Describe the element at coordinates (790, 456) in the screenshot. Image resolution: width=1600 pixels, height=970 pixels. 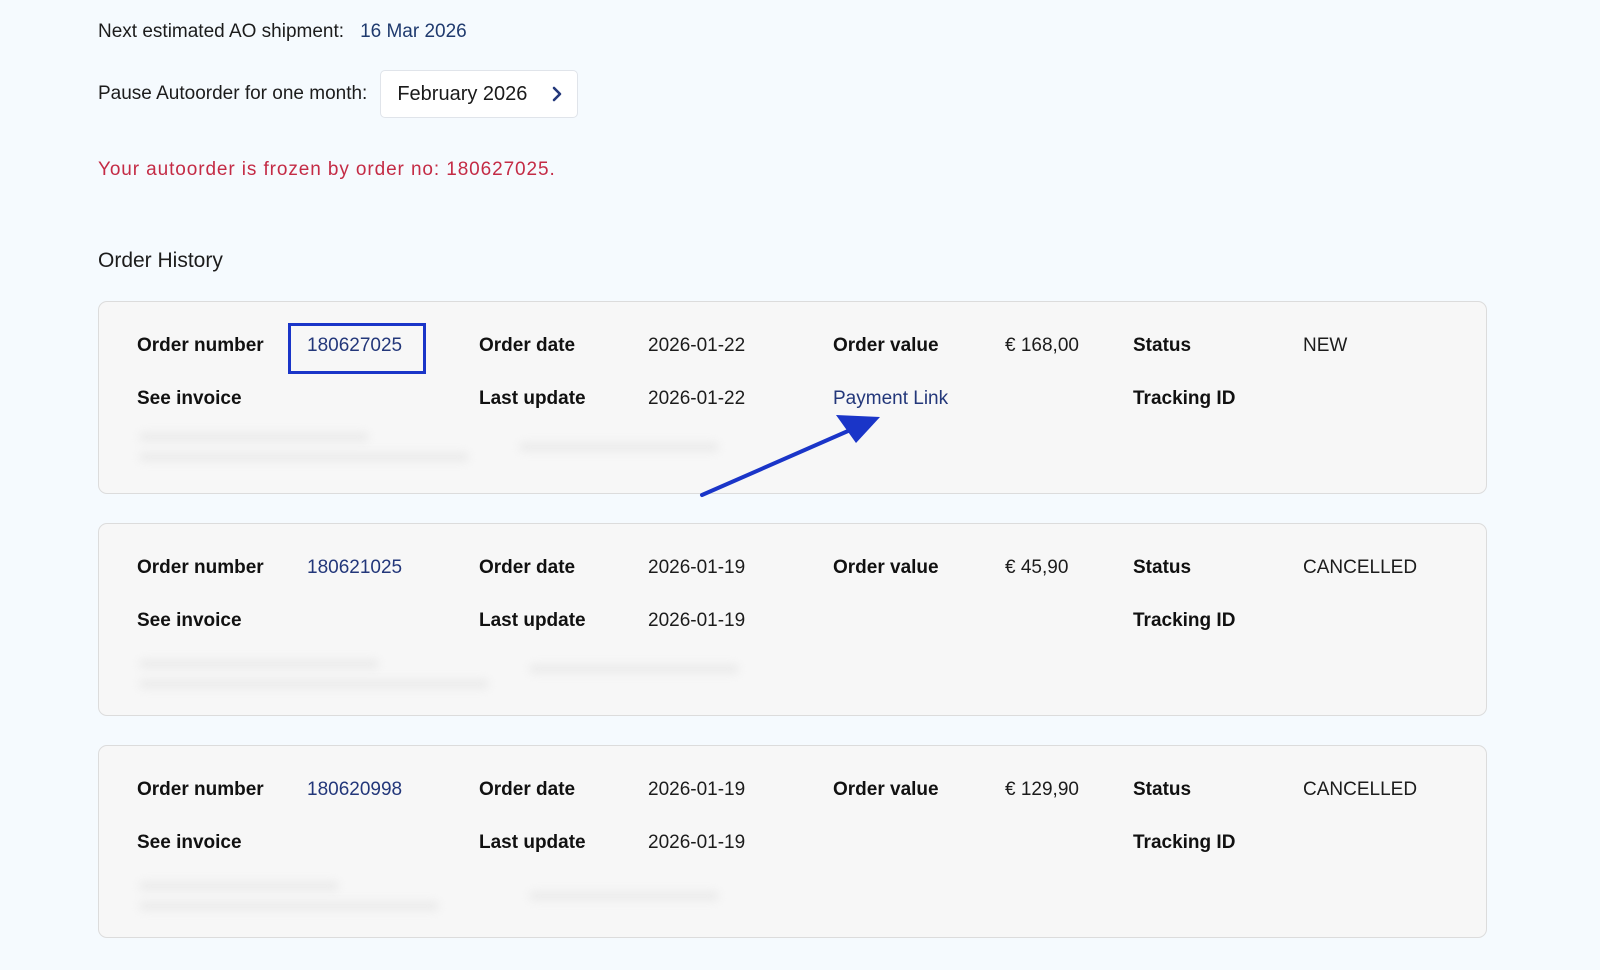
I see `arrow-annotation-icon` at that location.